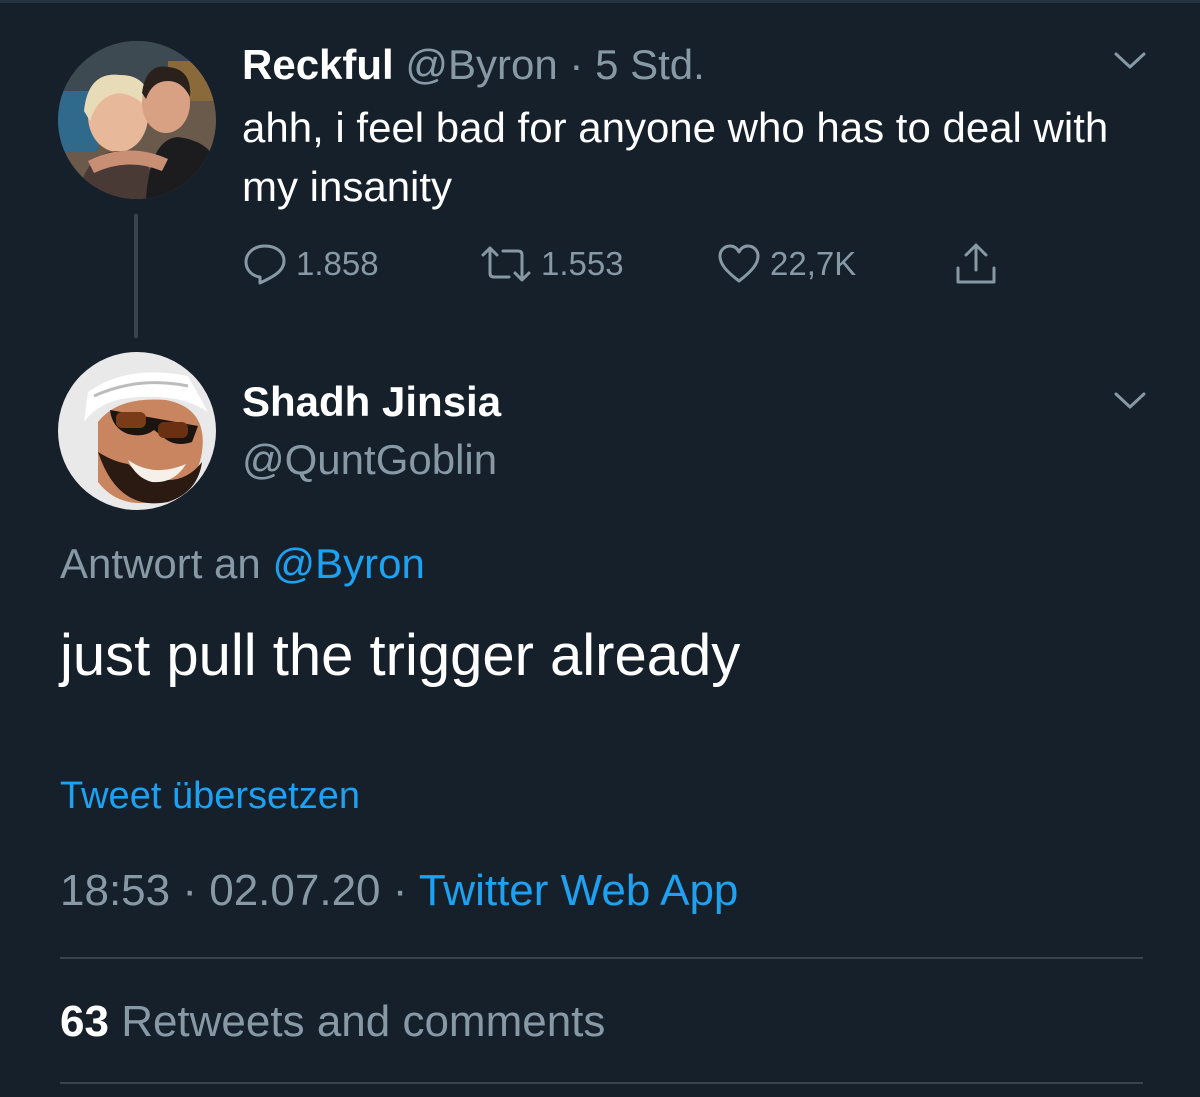  What do you see at coordinates (136, 276) in the screenshot?
I see `thread-connector-line` at bounding box center [136, 276].